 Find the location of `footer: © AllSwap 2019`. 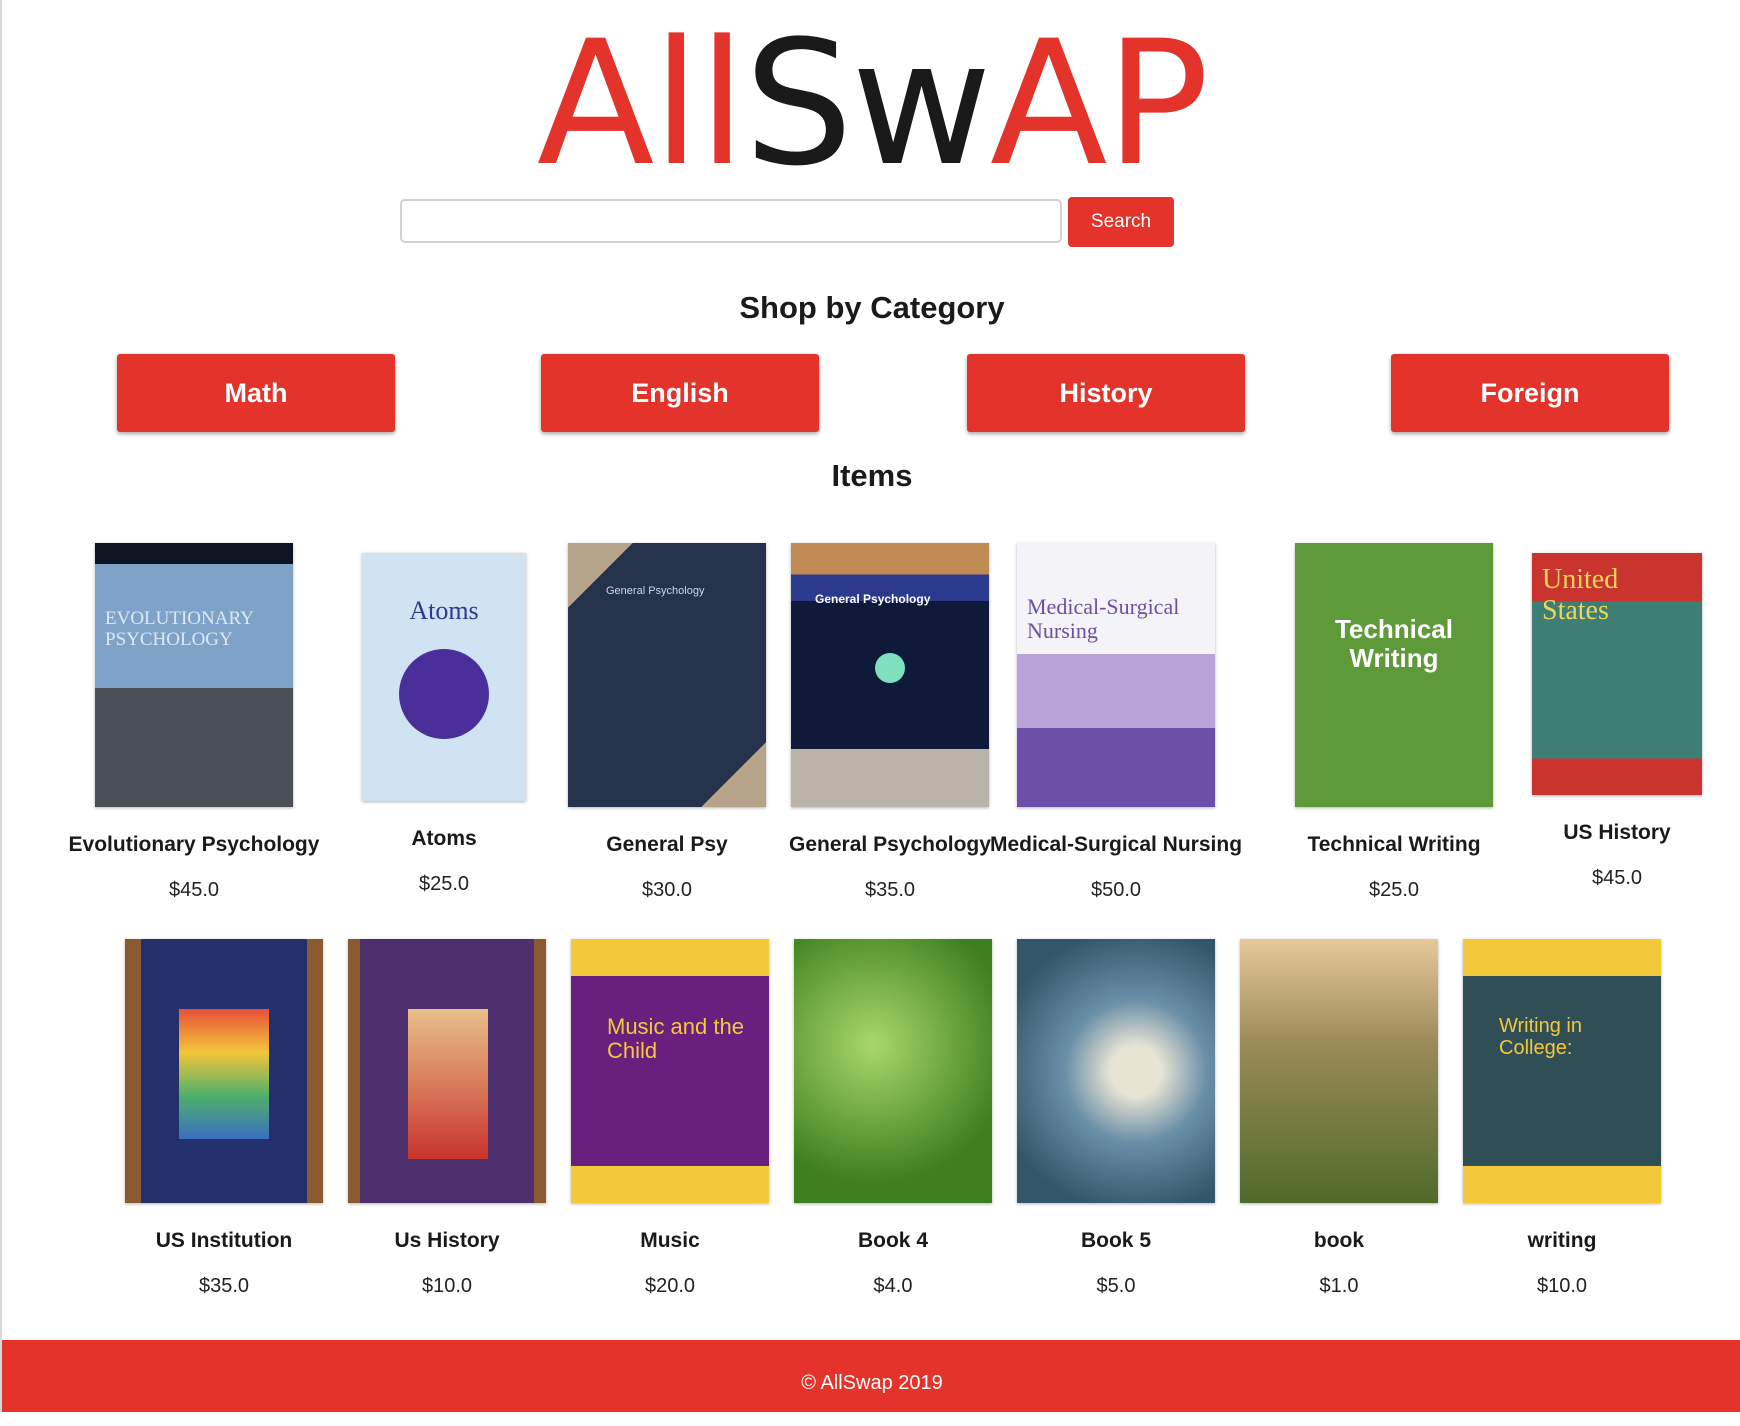

footer: © AllSwap 2019 is located at coordinates (871, 1376).